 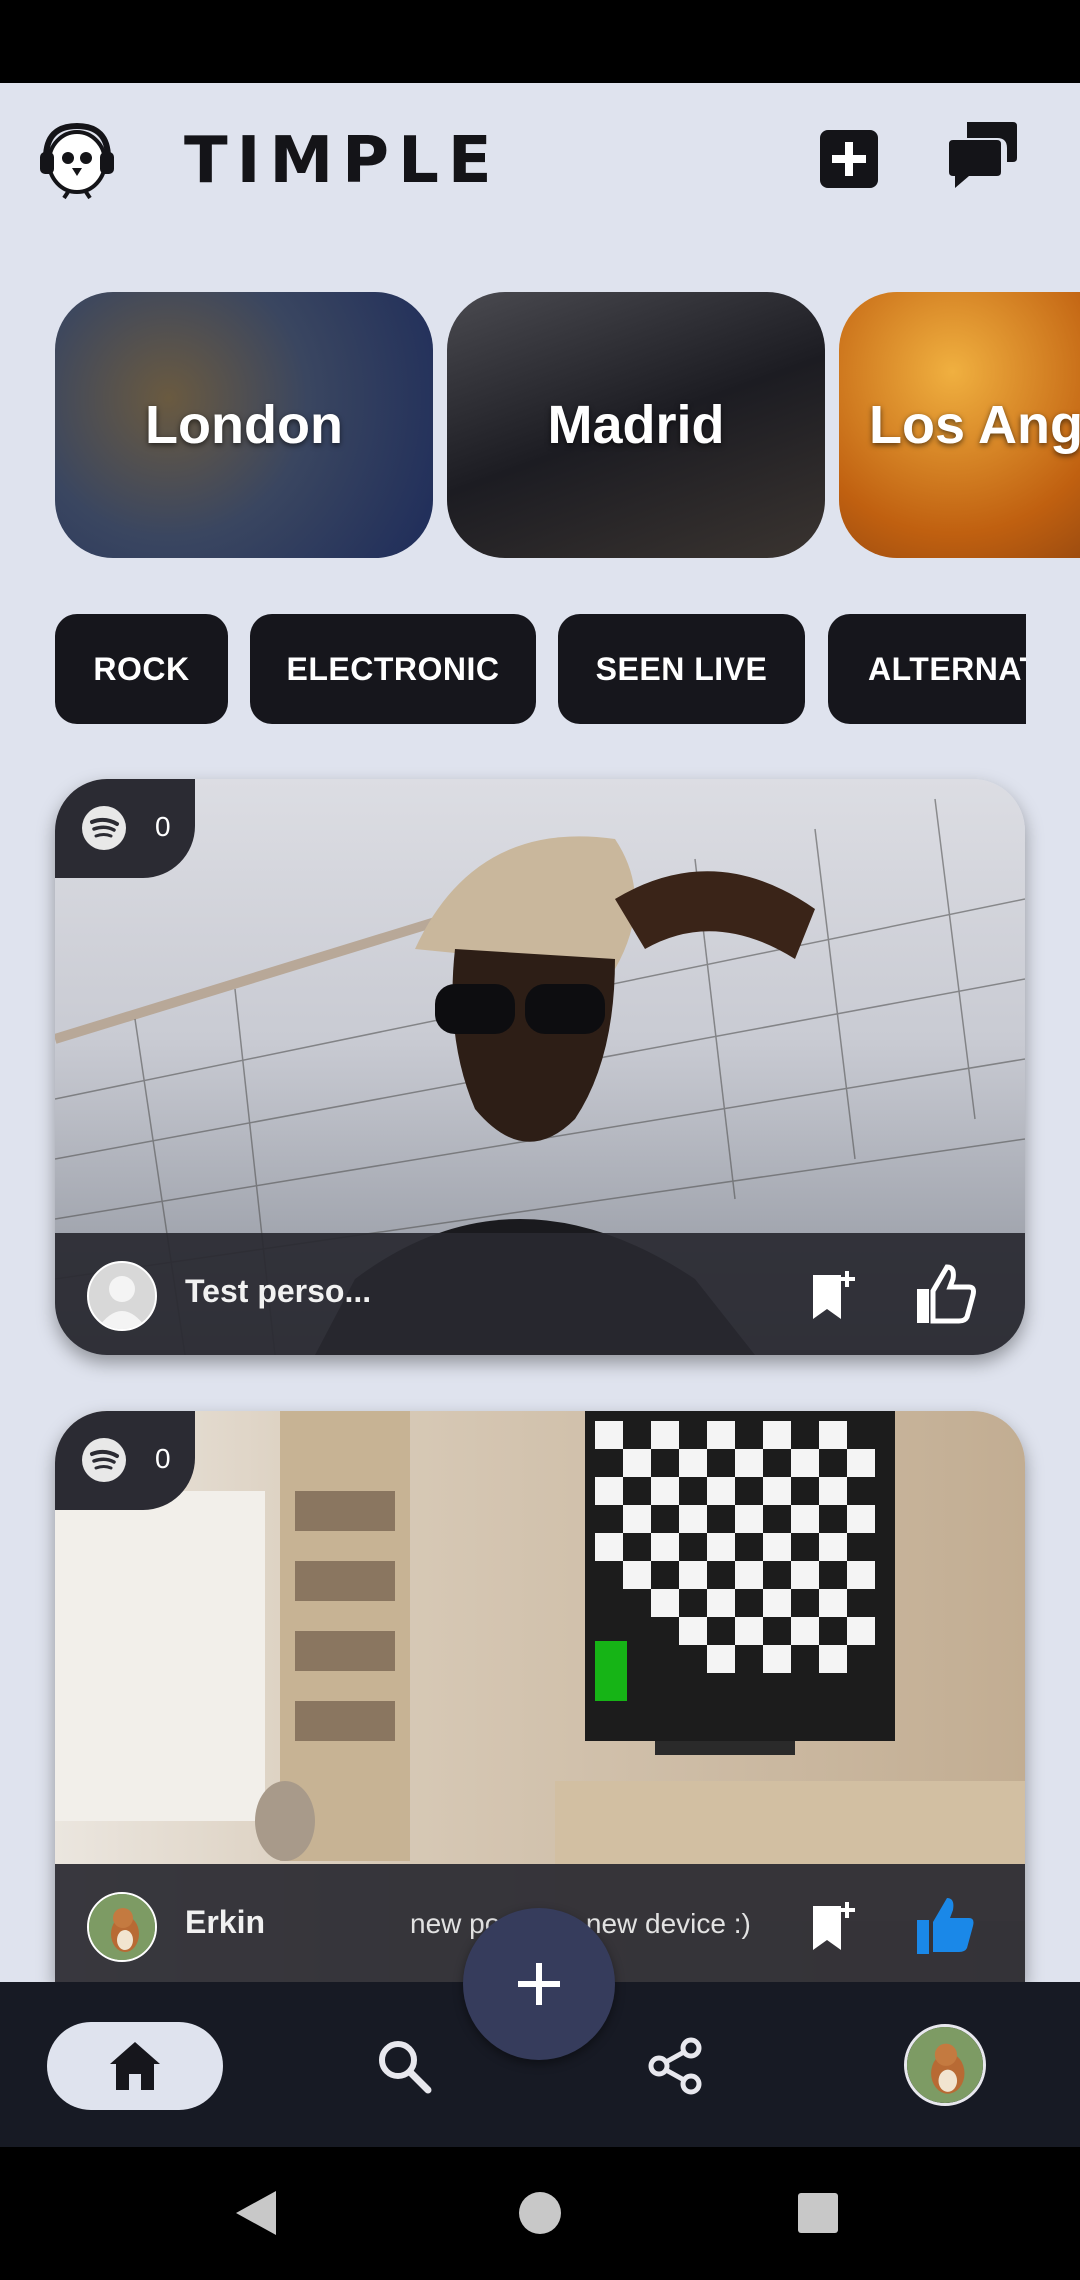 I want to click on nav-search-button, so click(x=404, y=2066).